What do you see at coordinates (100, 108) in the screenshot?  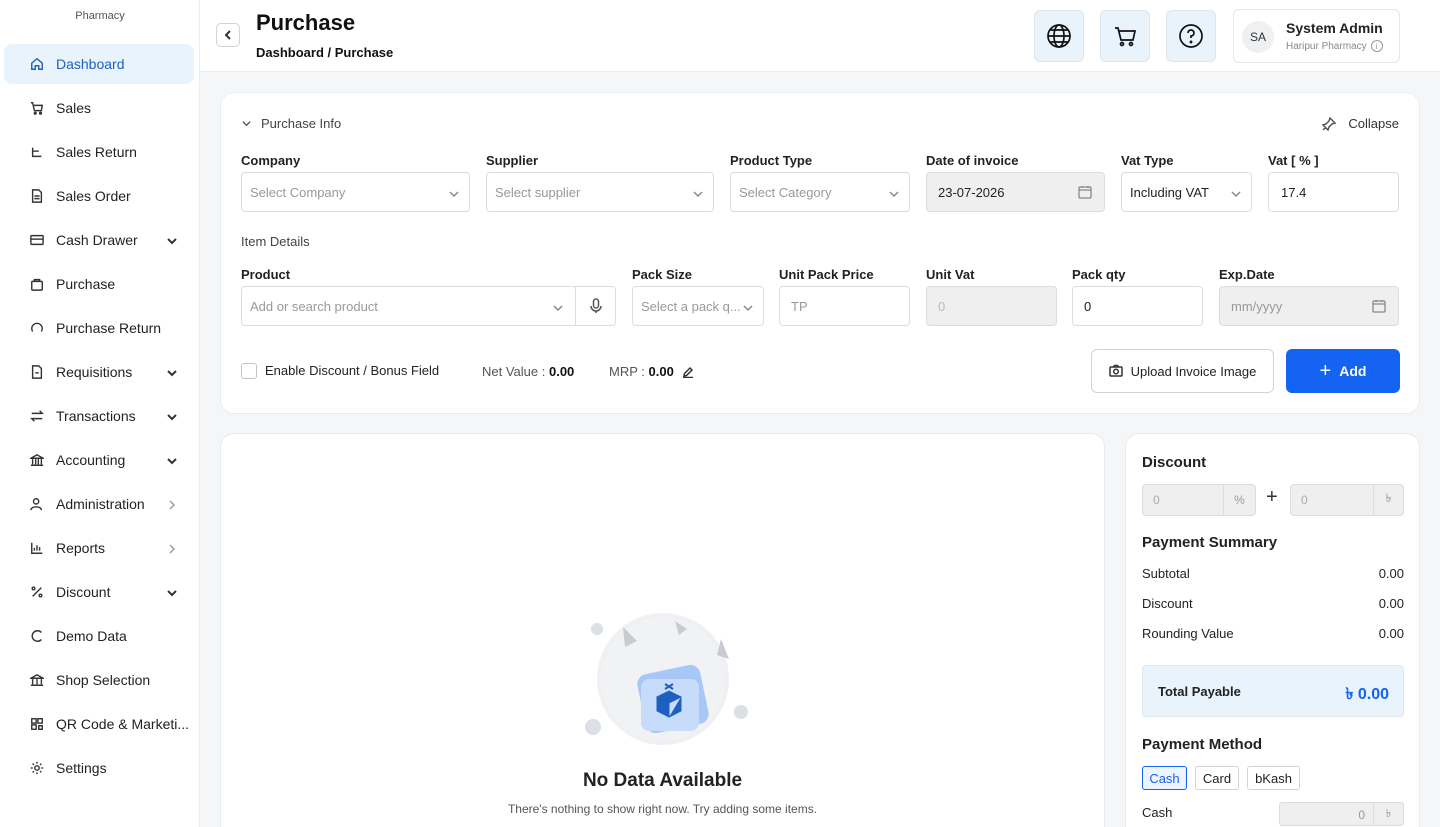 I see `sidebar-item-sales: Sales` at bounding box center [100, 108].